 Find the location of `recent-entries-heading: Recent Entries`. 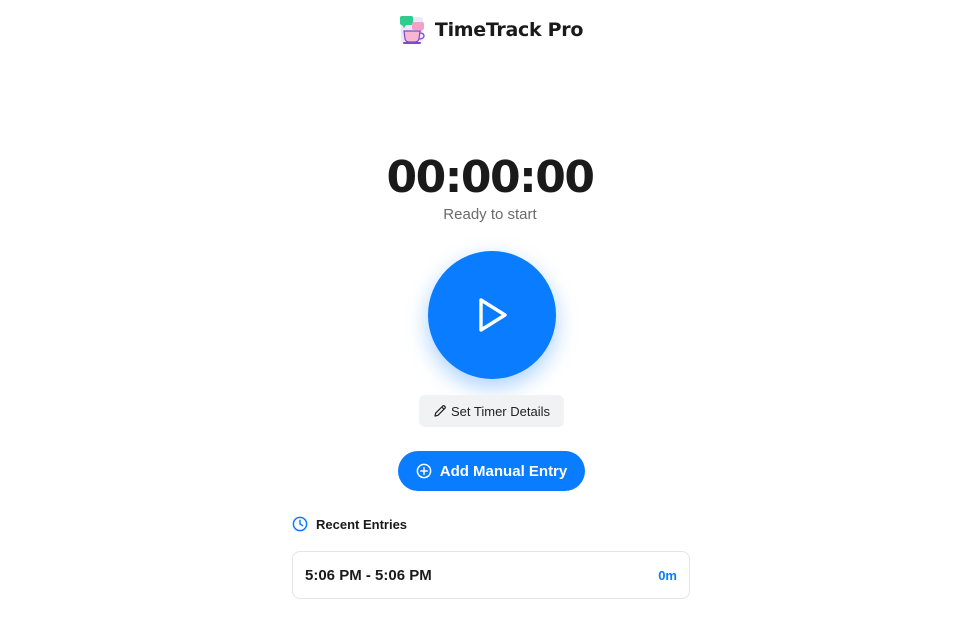

recent-entries-heading: Recent Entries is located at coordinates (349, 524).